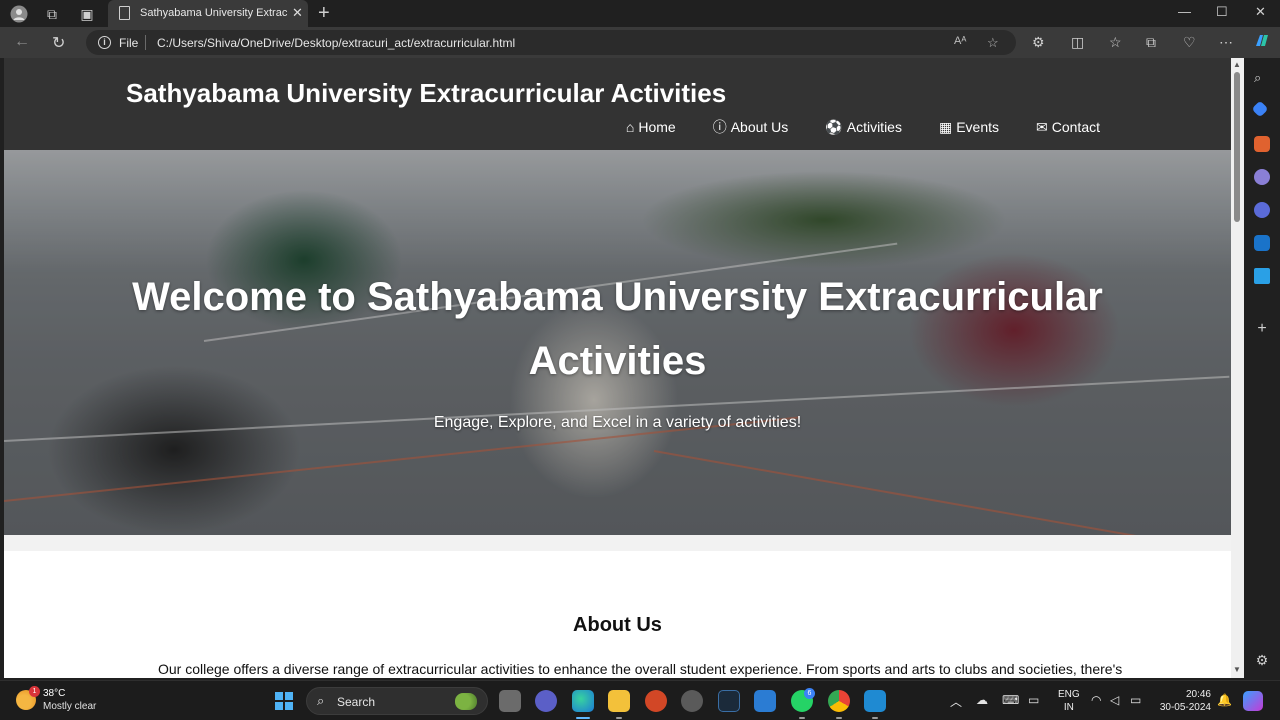  Describe the element at coordinates (1075, 127) in the screenshot. I see `nav-contact-label: Contact` at that location.